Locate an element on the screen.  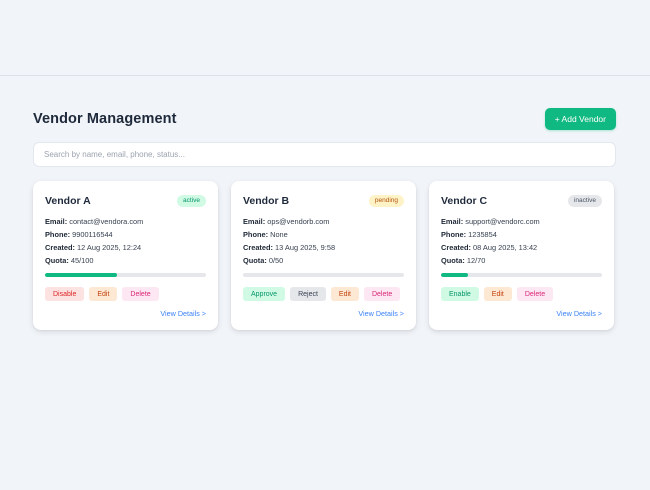
vendor-actions: Disable Edit Delete is located at coordinates (125, 294).